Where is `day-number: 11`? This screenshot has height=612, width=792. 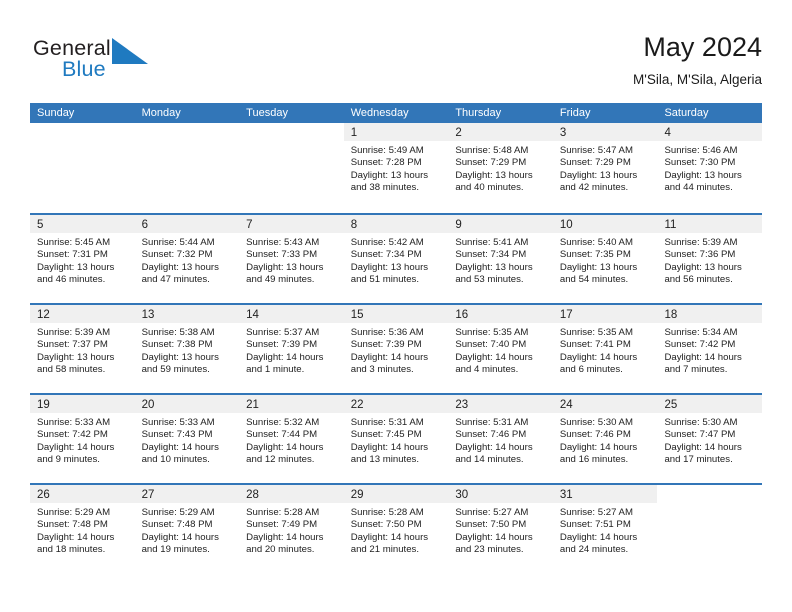 day-number: 11 is located at coordinates (670, 225).